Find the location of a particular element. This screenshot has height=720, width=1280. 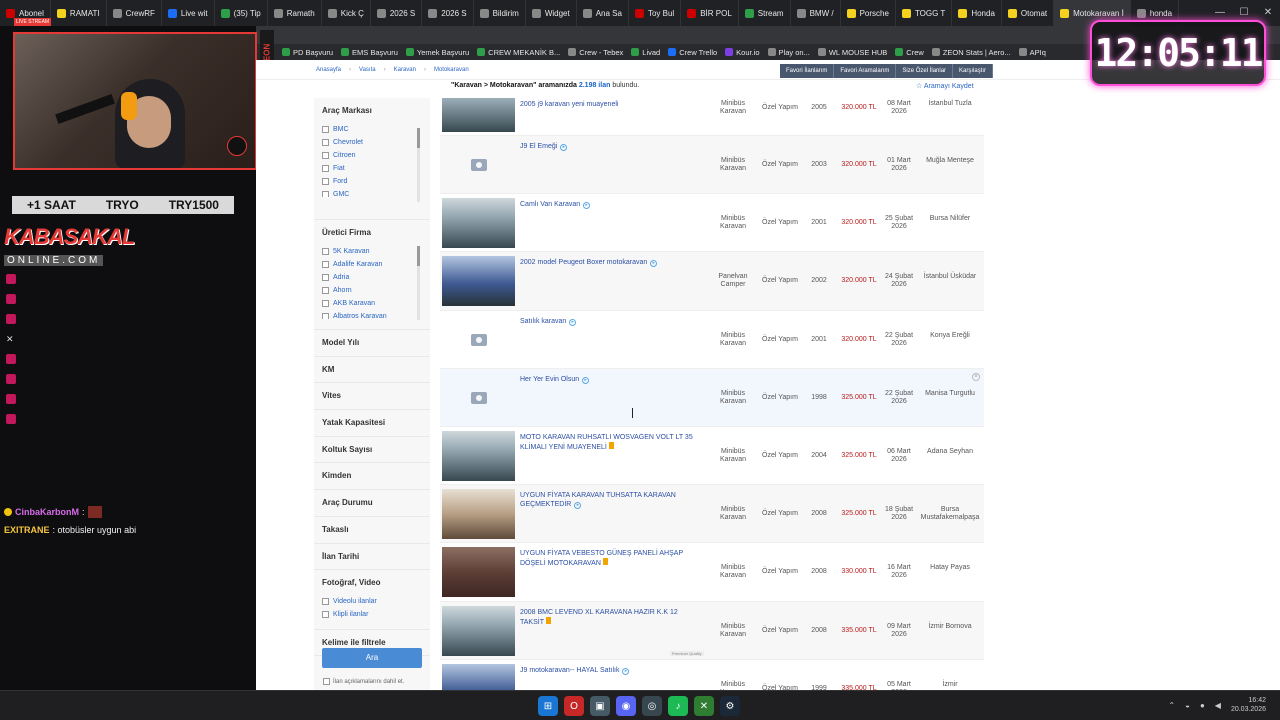

browser-tab: Widget is located at coordinates (551, 13).